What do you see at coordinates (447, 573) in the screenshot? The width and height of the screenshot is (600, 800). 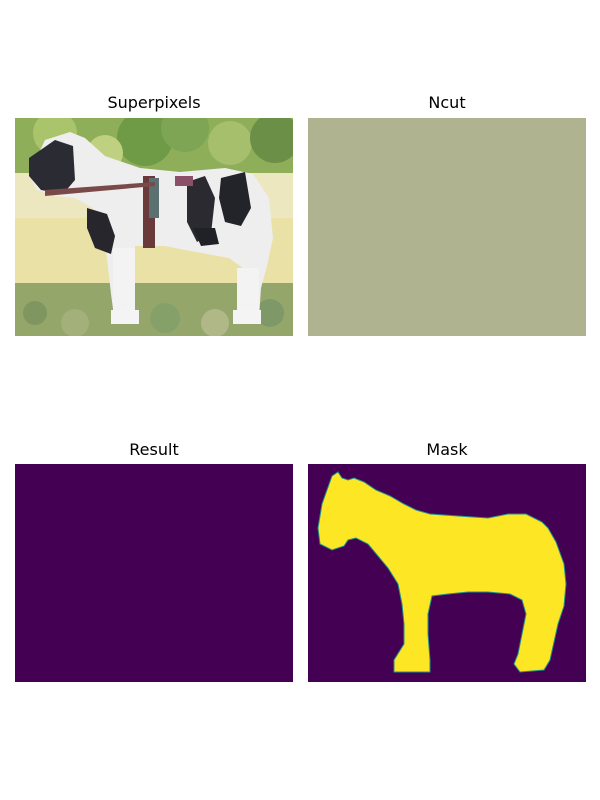 I see `mask-image` at bounding box center [447, 573].